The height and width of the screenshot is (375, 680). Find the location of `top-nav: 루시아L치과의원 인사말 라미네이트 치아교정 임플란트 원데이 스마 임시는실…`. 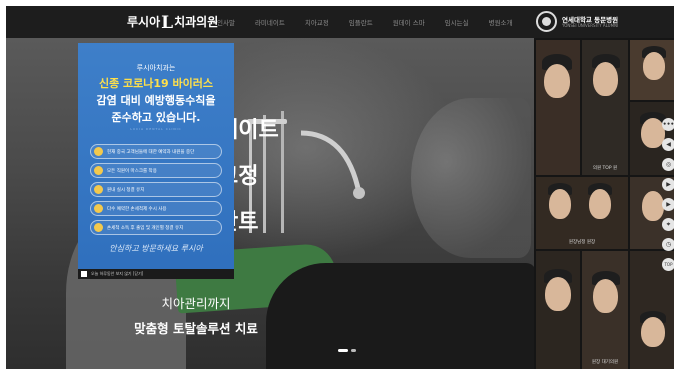

top-nav: 루시아L치과의원 인사말 라미네이트 치아교정 임플란트 원데이 스마 임시는실… is located at coordinates (340, 22).